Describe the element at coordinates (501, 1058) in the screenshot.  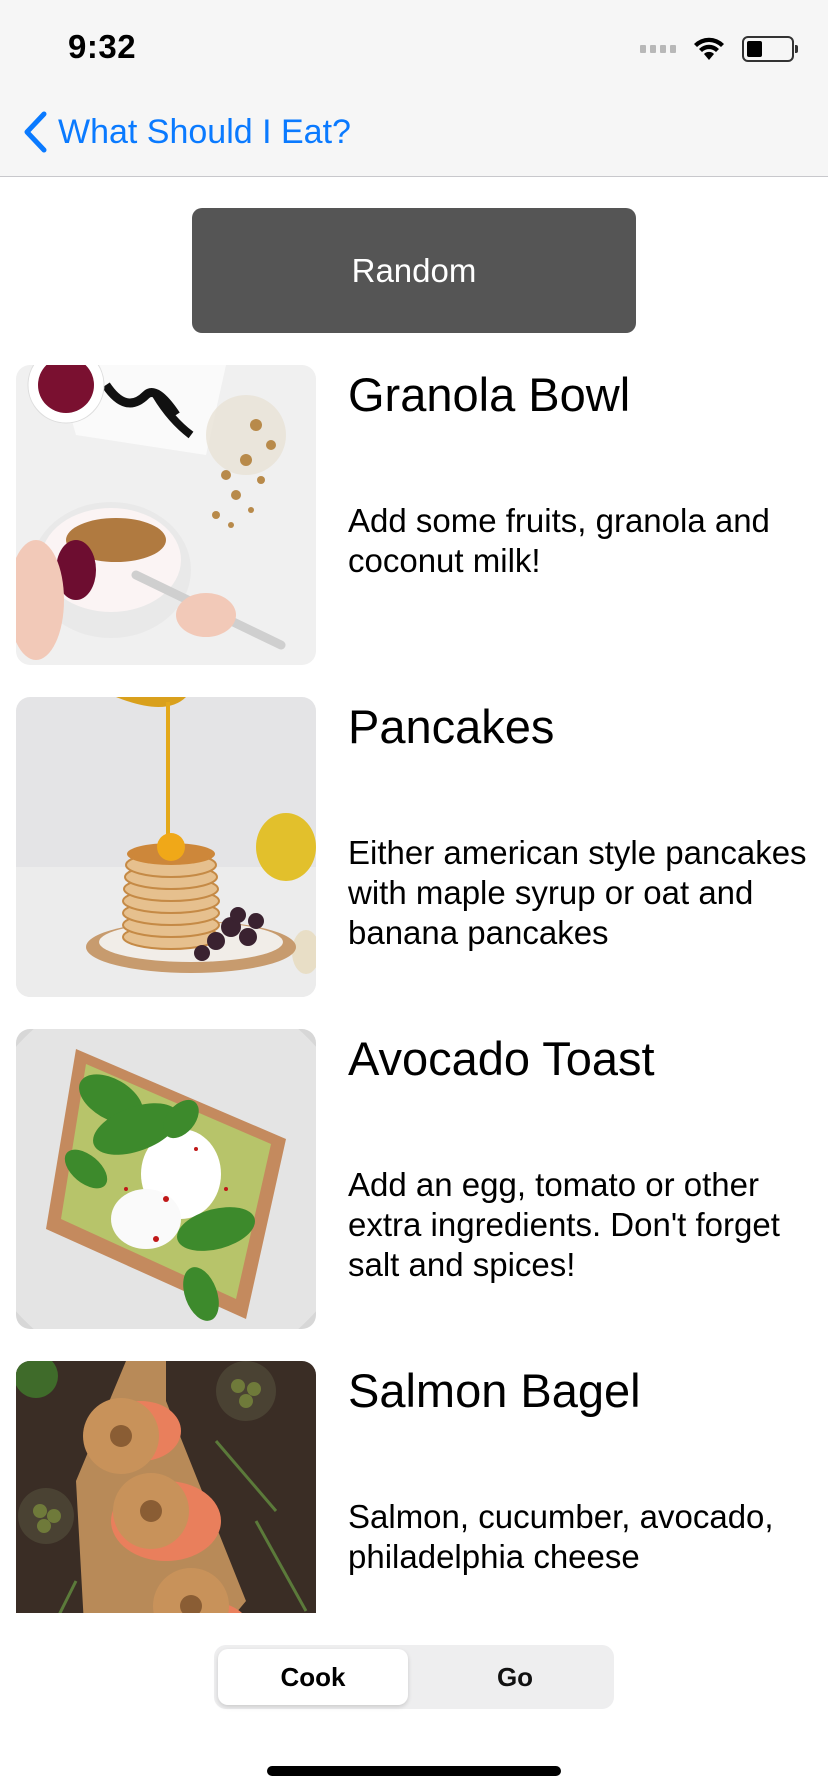
I see `recipe-title: Avocado Toast` at that location.